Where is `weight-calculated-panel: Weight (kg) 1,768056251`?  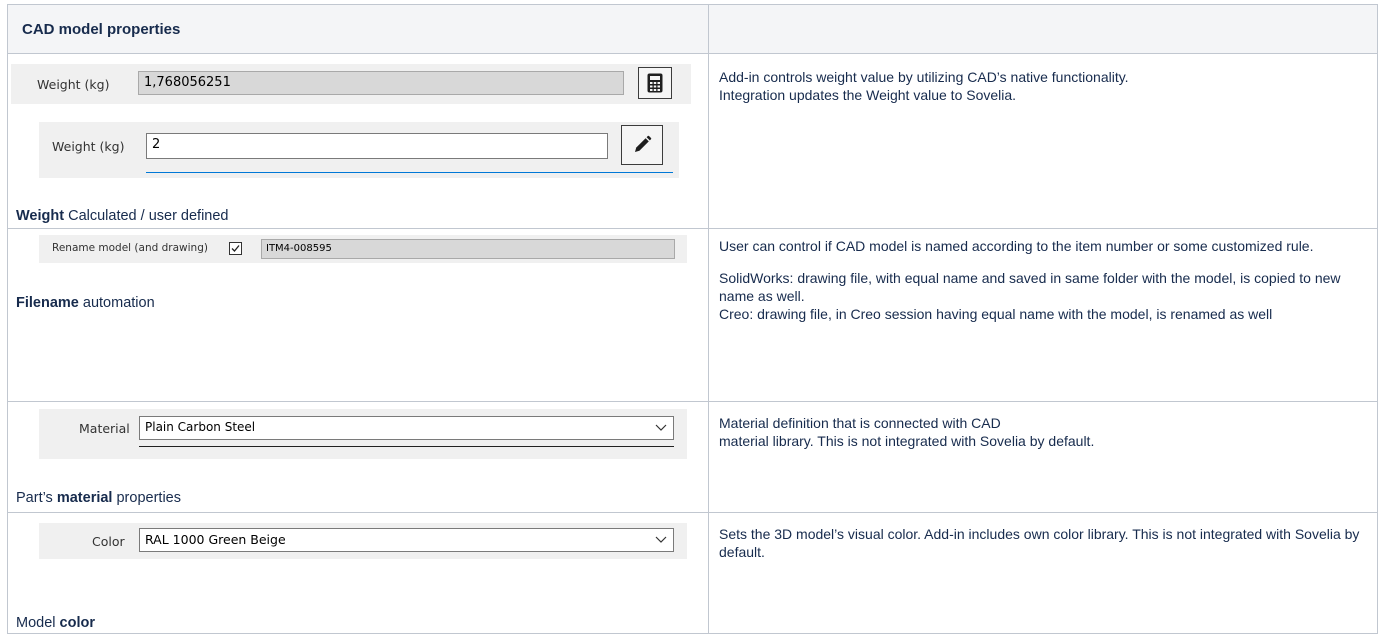 weight-calculated-panel: Weight (kg) 1,768056251 is located at coordinates (351, 84).